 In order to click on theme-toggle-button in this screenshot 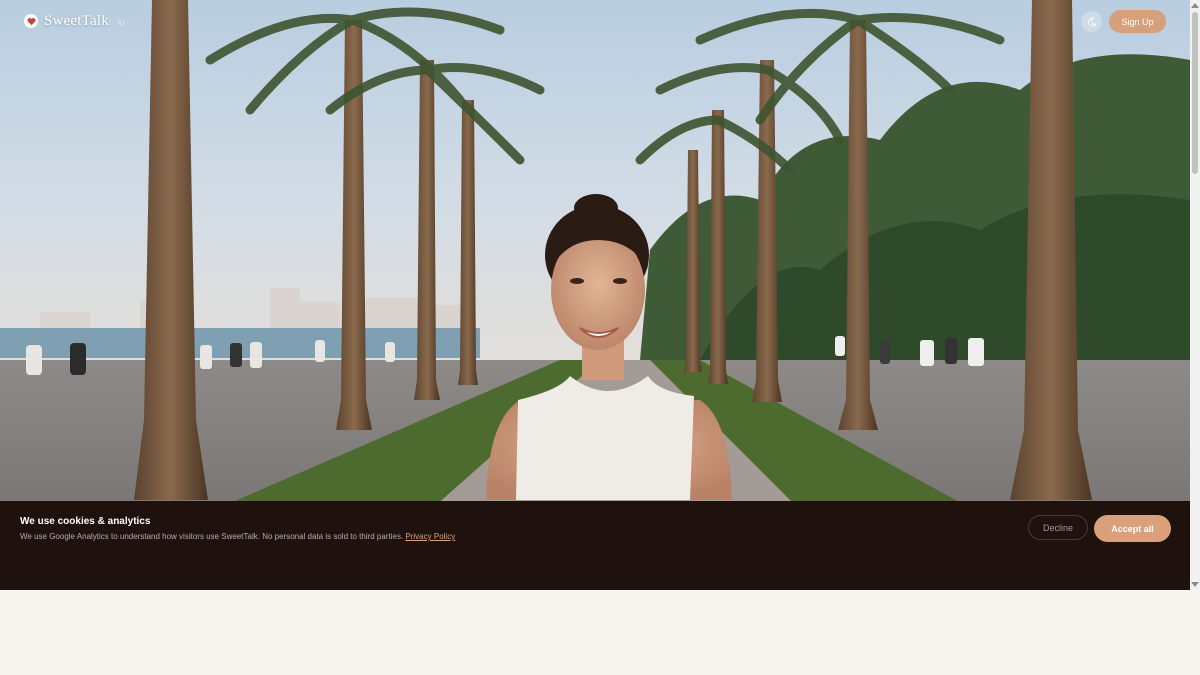, I will do `click(1091, 21)`.